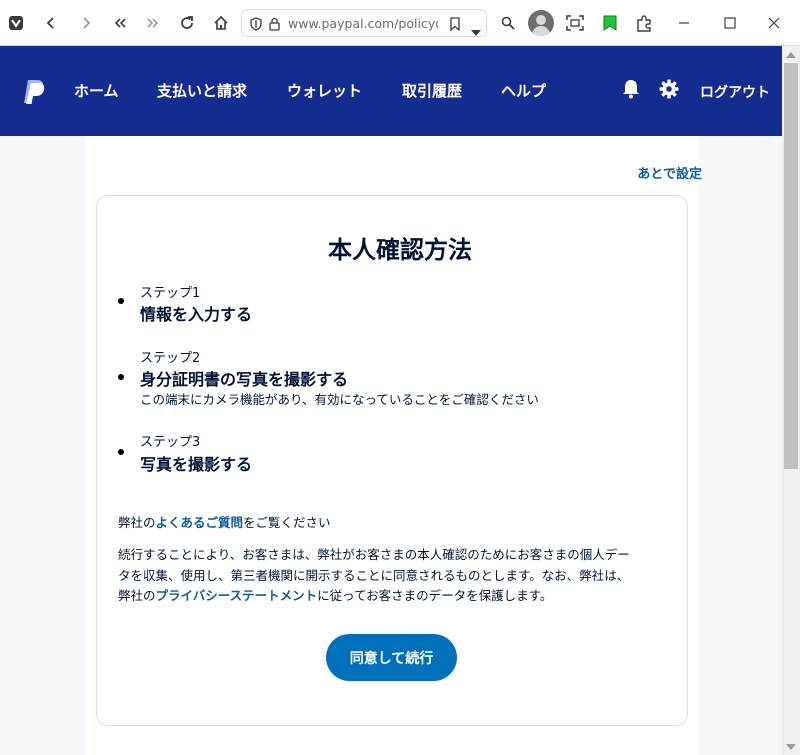  Describe the element at coordinates (455, 25) in the screenshot. I see `bookmark-icon` at that location.